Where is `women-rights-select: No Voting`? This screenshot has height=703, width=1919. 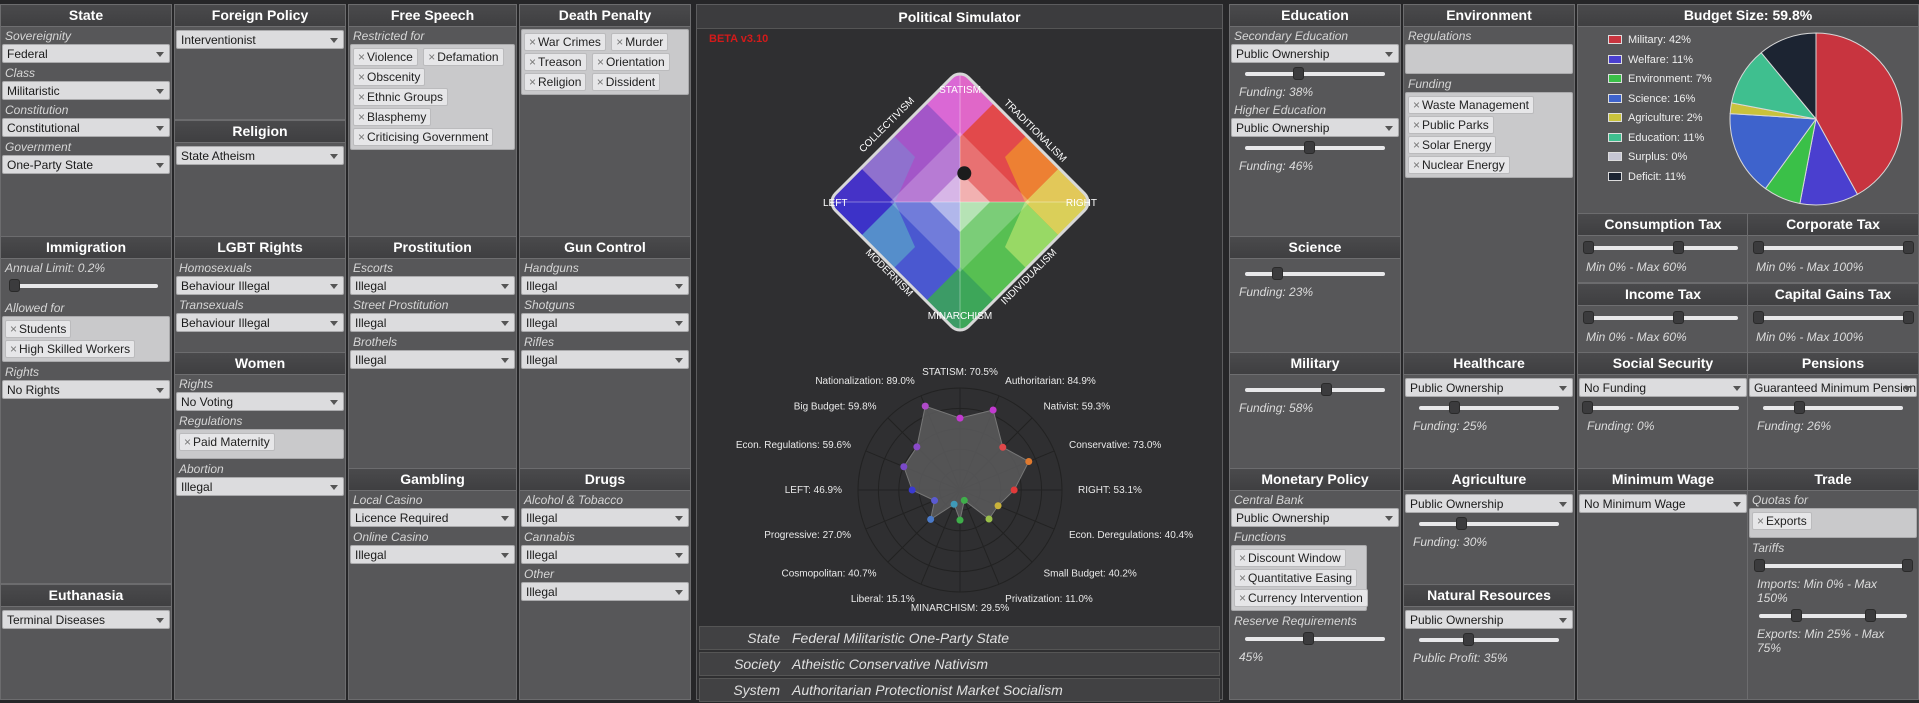 women-rights-select: No Voting is located at coordinates (260, 401).